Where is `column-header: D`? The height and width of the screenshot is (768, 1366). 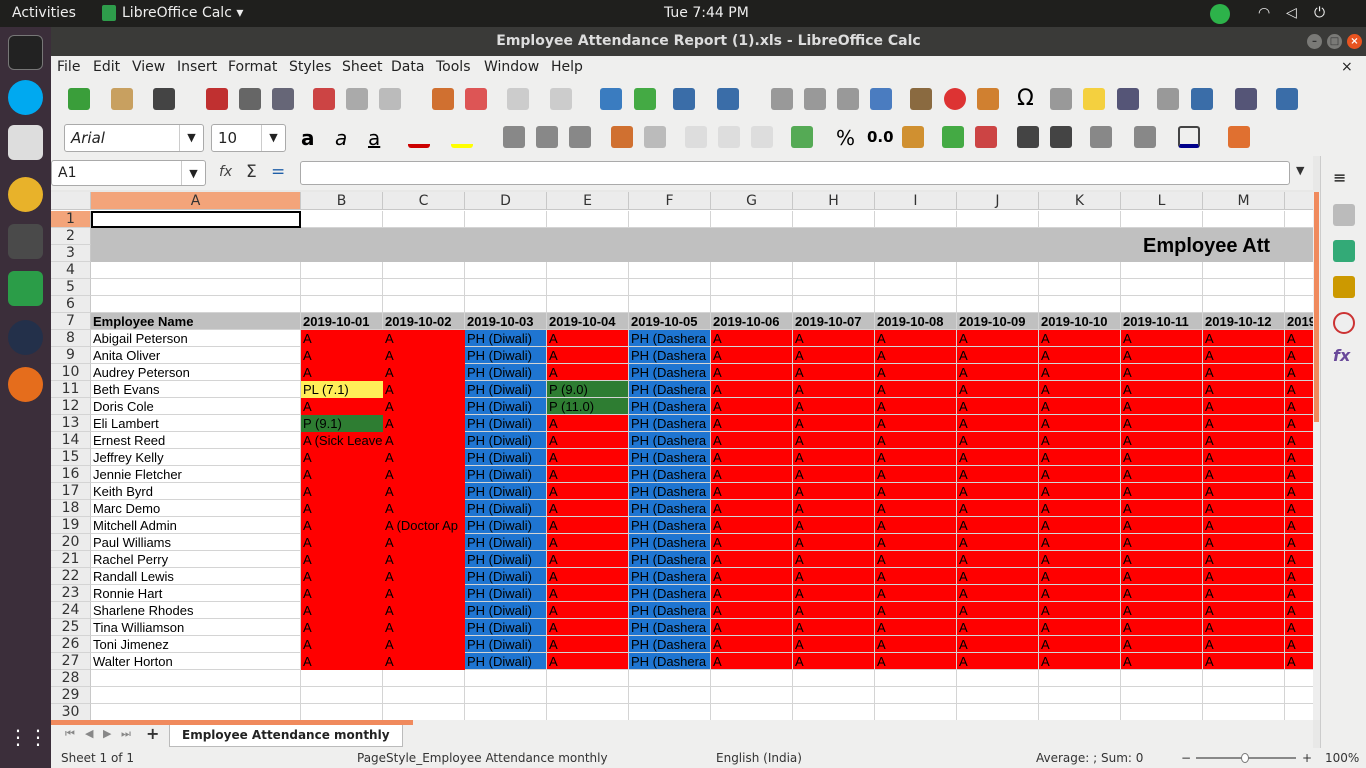
column-header: D is located at coordinates (506, 201).